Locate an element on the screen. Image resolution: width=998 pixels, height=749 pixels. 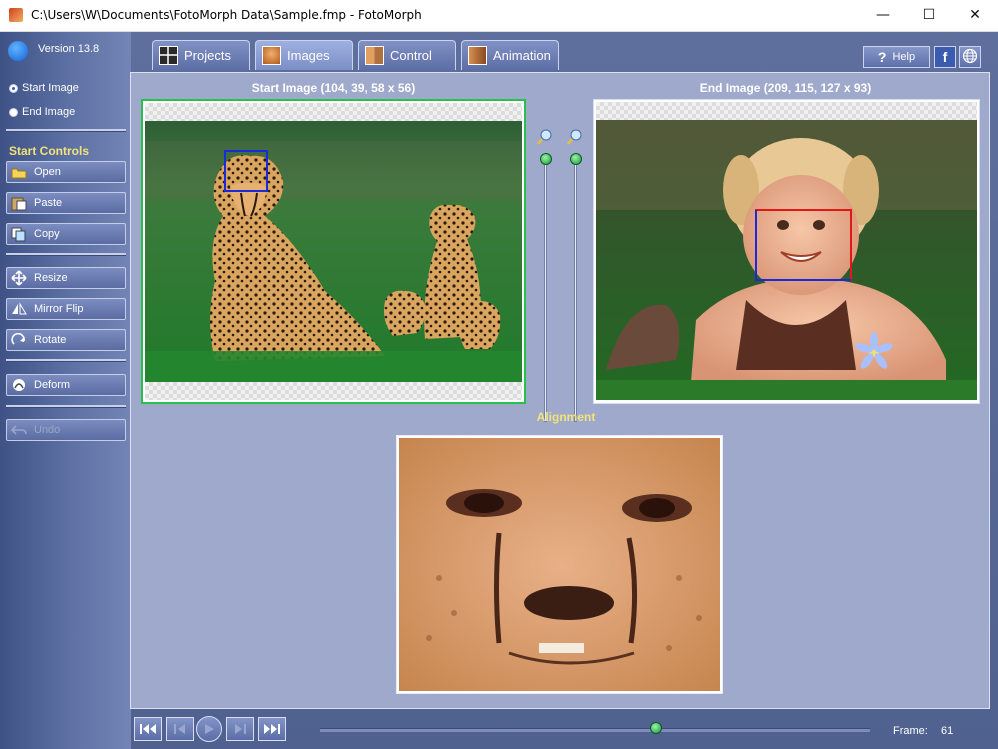
step-back-icon is located at coordinates (179, 729).